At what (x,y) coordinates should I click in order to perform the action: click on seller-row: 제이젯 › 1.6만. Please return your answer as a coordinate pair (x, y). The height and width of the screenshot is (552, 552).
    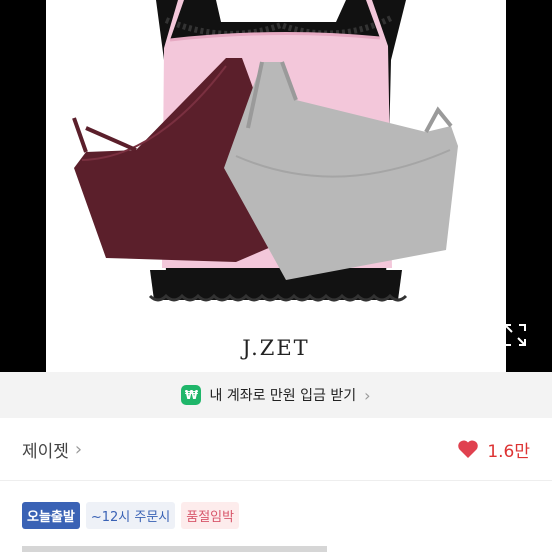
    Looking at the image, I should click on (276, 449).